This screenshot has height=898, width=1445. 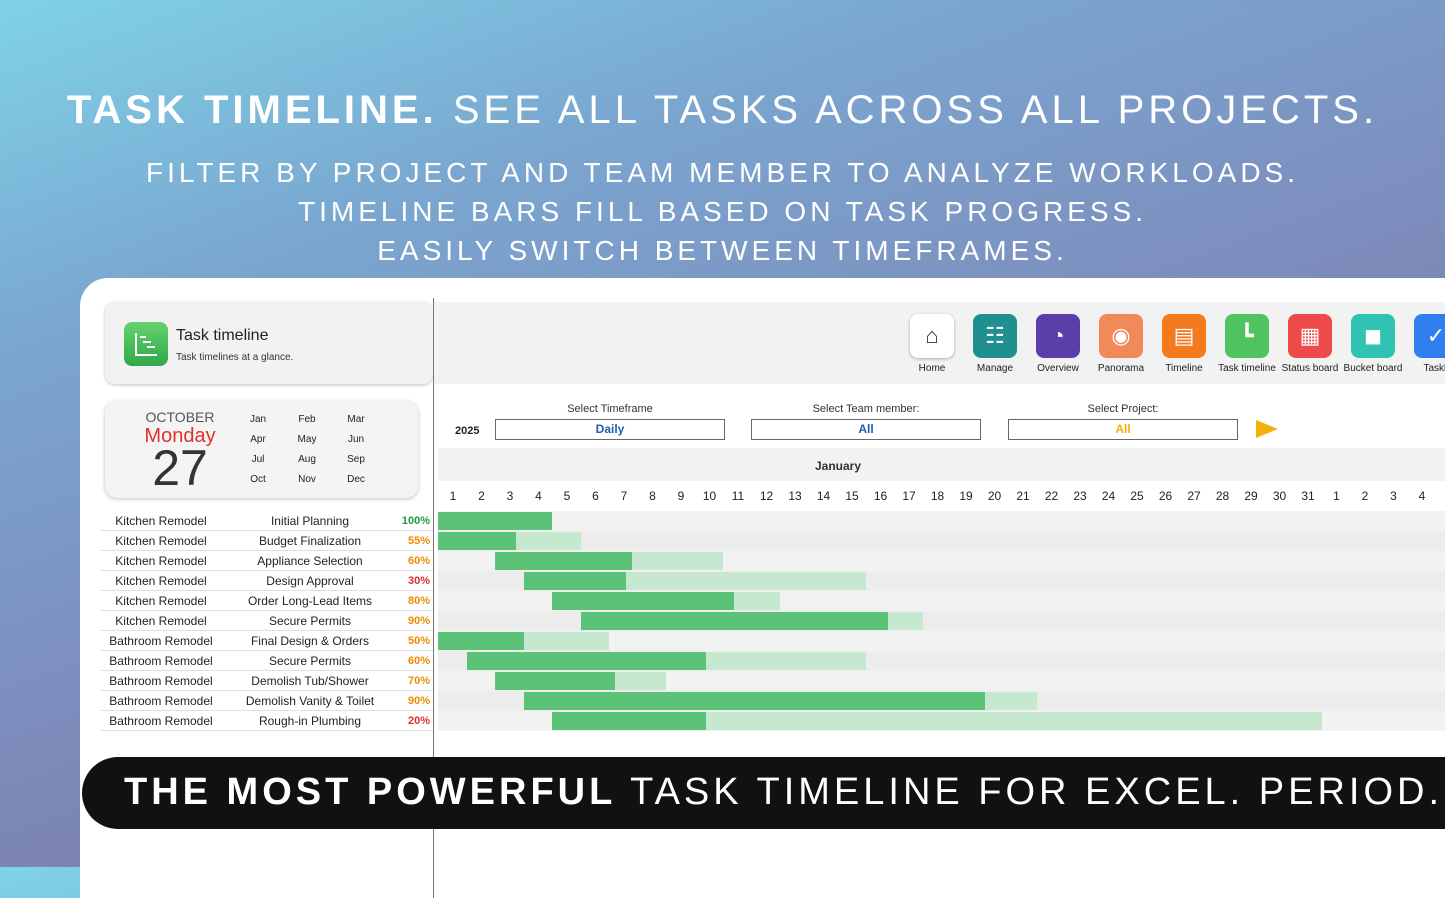 What do you see at coordinates (772, 521) in the screenshot?
I see `table-row: Kitchen Remodel Initial Planning 100%` at bounding box center [772, 521].